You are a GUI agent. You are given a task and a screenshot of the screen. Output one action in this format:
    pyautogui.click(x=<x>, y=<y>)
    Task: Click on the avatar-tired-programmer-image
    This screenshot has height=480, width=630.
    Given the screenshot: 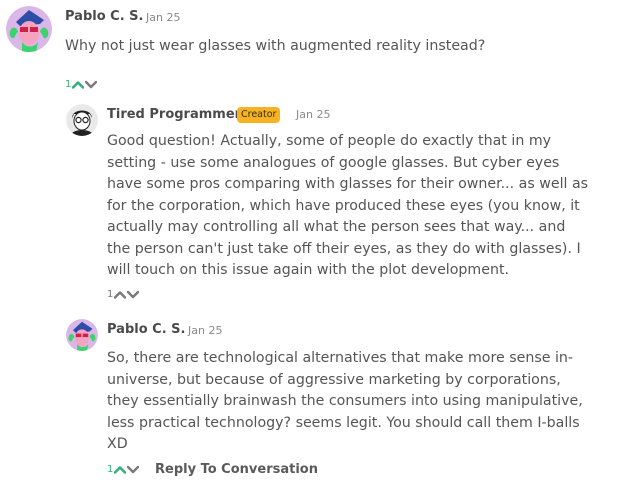 What is the action you would take?
    pyautogui.click(x=82, y=120)
    